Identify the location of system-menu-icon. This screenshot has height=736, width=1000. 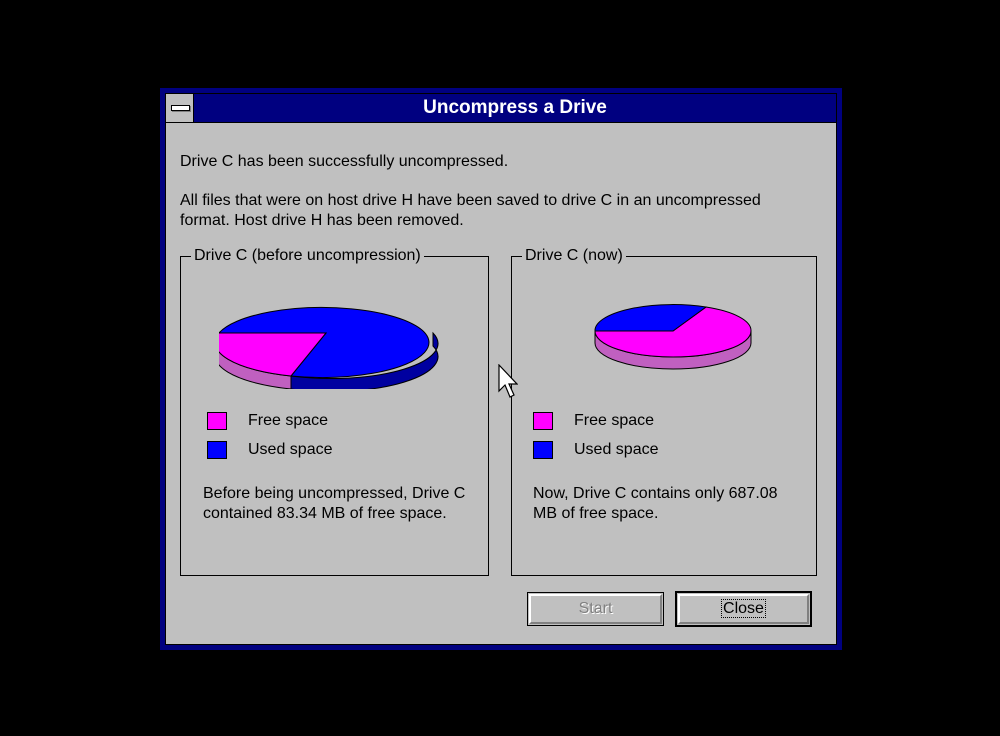
(180, 108).